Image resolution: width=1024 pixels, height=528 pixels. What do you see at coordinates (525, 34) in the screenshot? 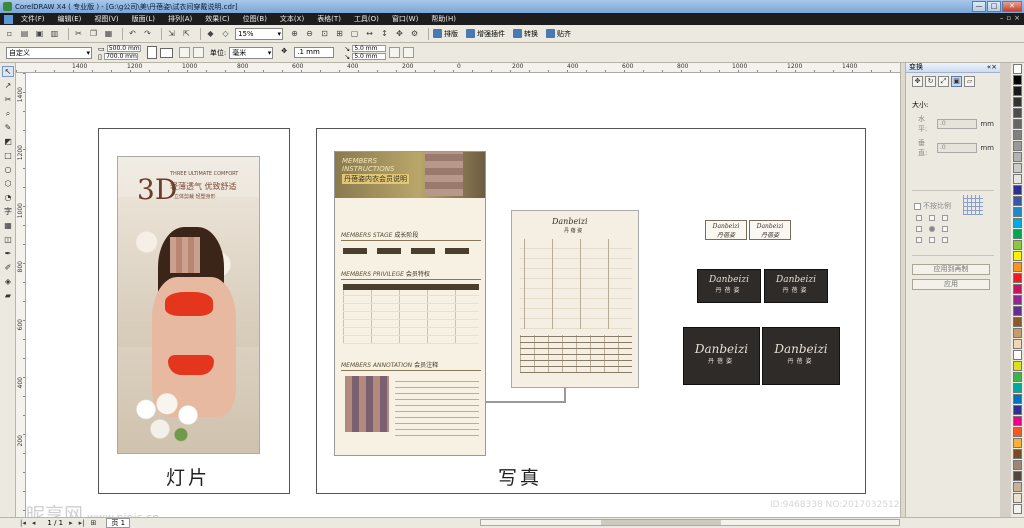
I see `convert-button: 转换` at bounding box center [525, 34].